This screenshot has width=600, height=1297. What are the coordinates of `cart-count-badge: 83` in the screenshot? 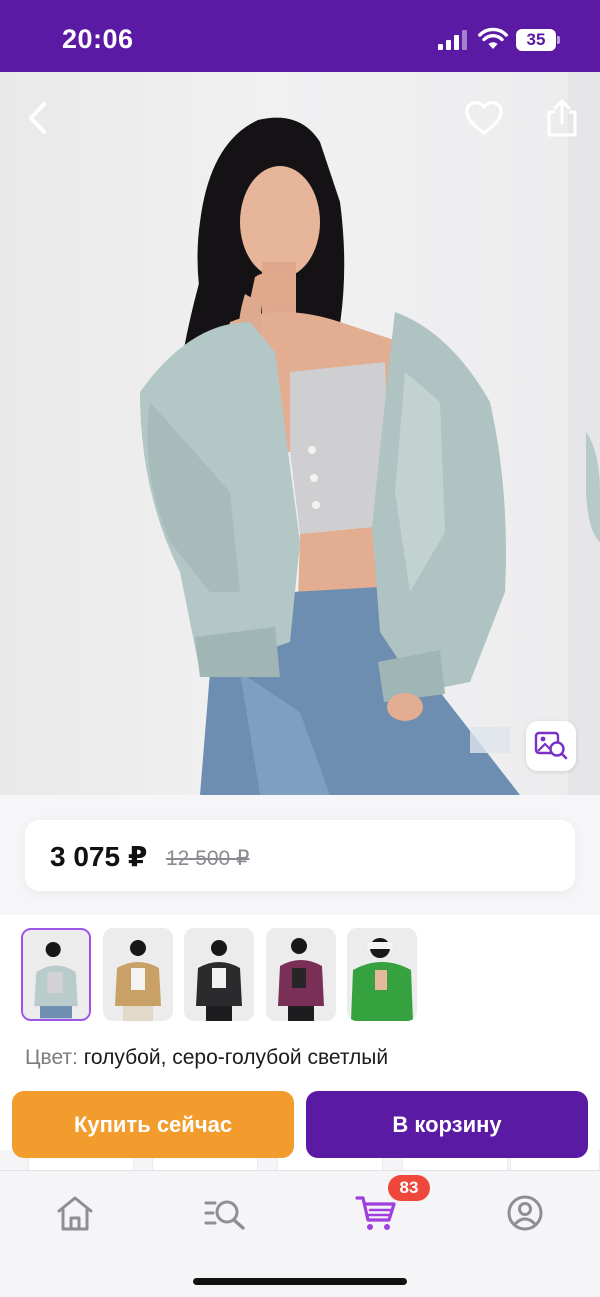 It's located at (409, 1188).